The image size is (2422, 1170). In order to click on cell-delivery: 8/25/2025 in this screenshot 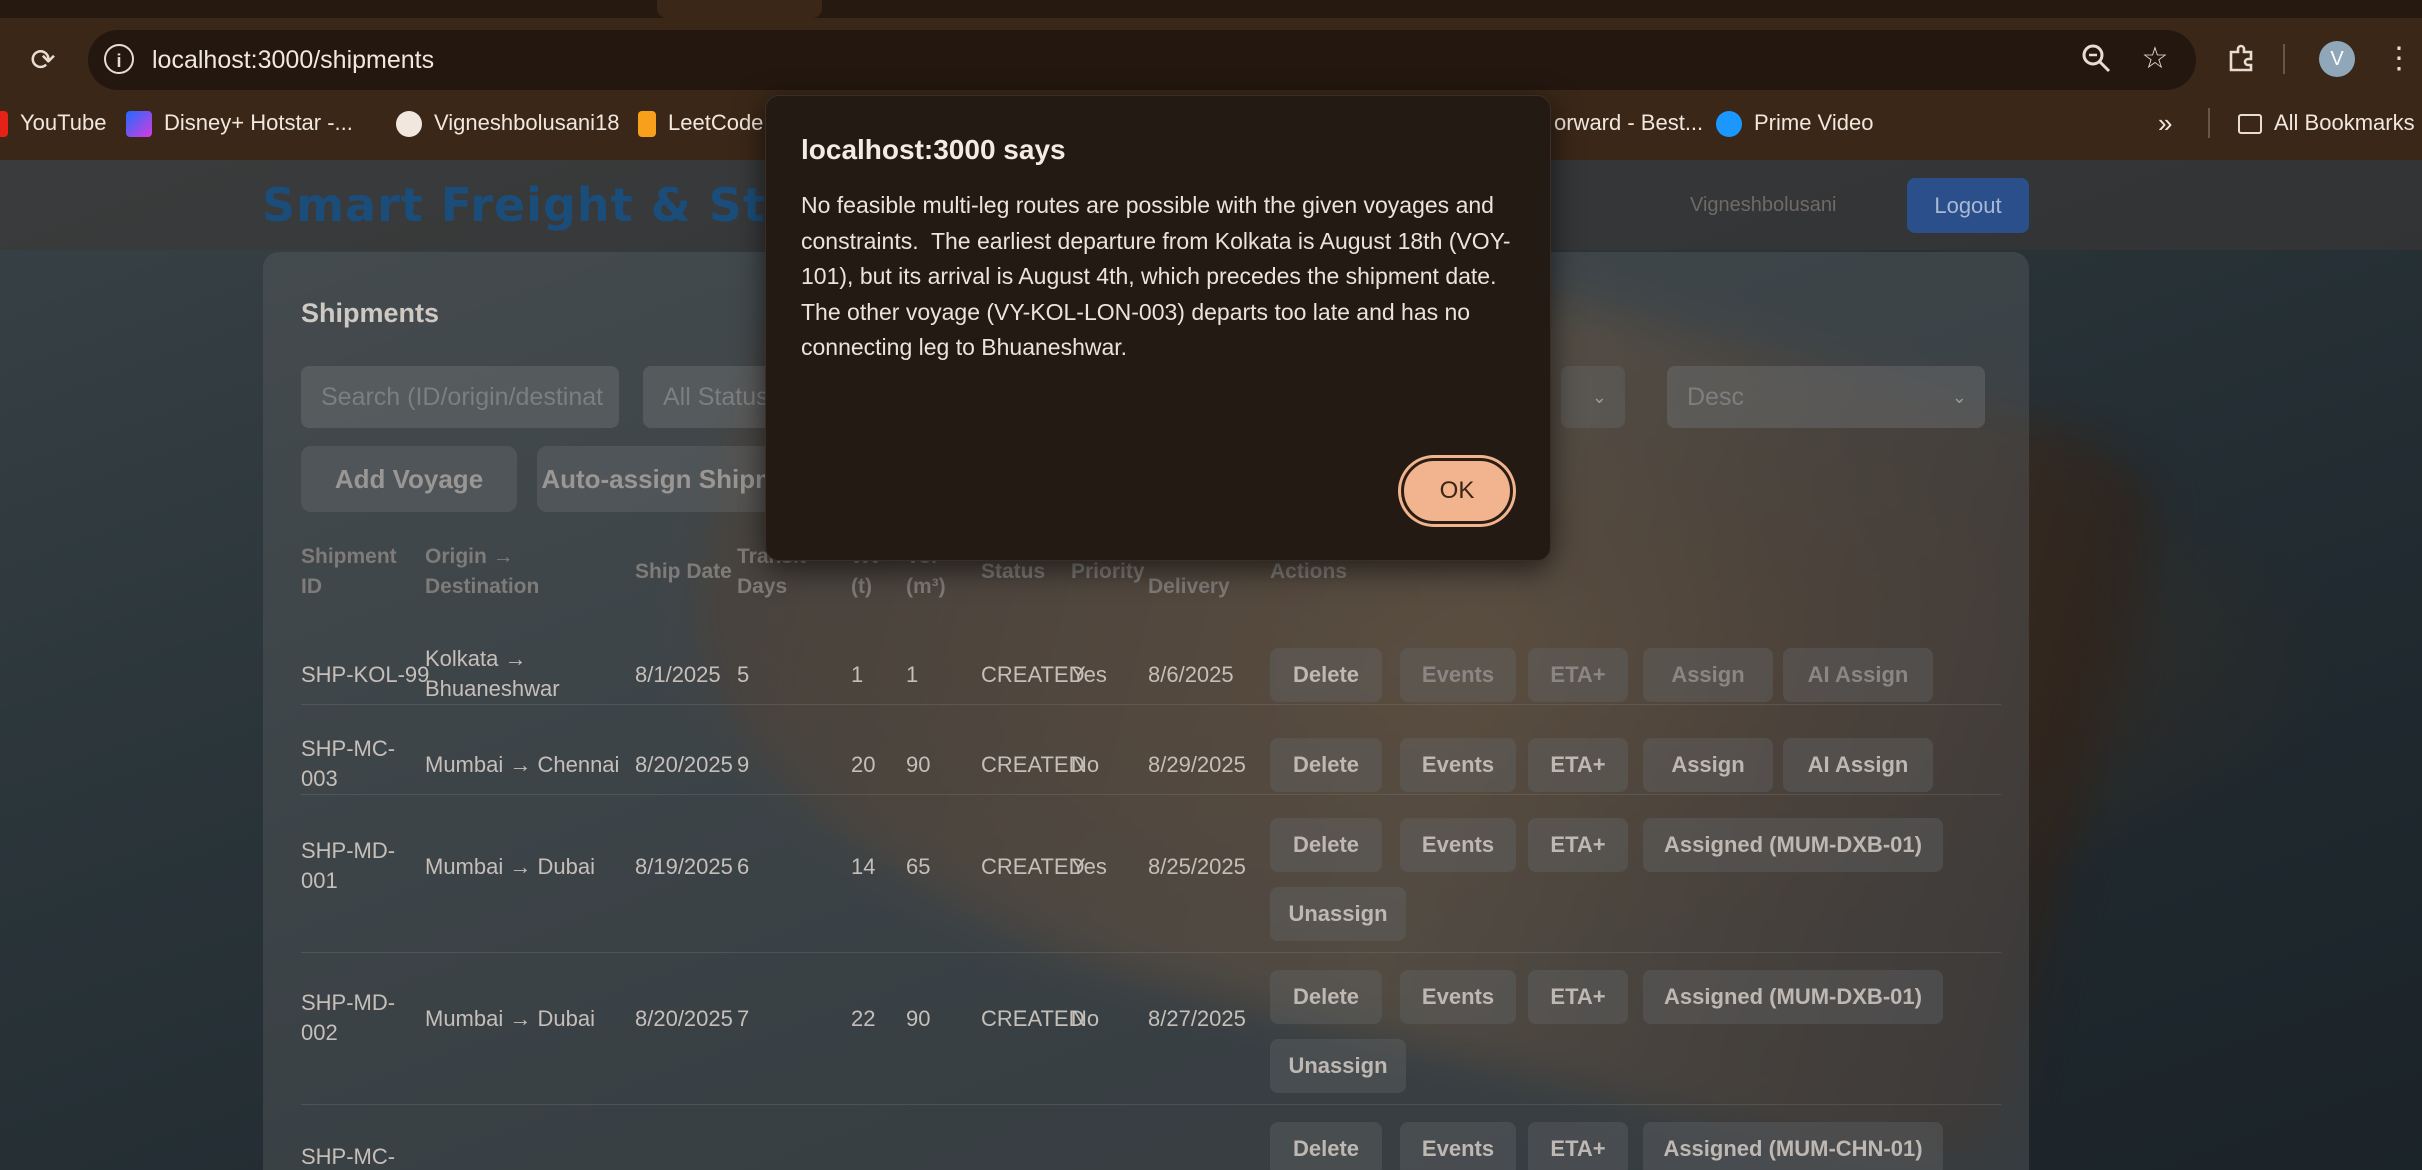, I will do `click(1197, 866)`.